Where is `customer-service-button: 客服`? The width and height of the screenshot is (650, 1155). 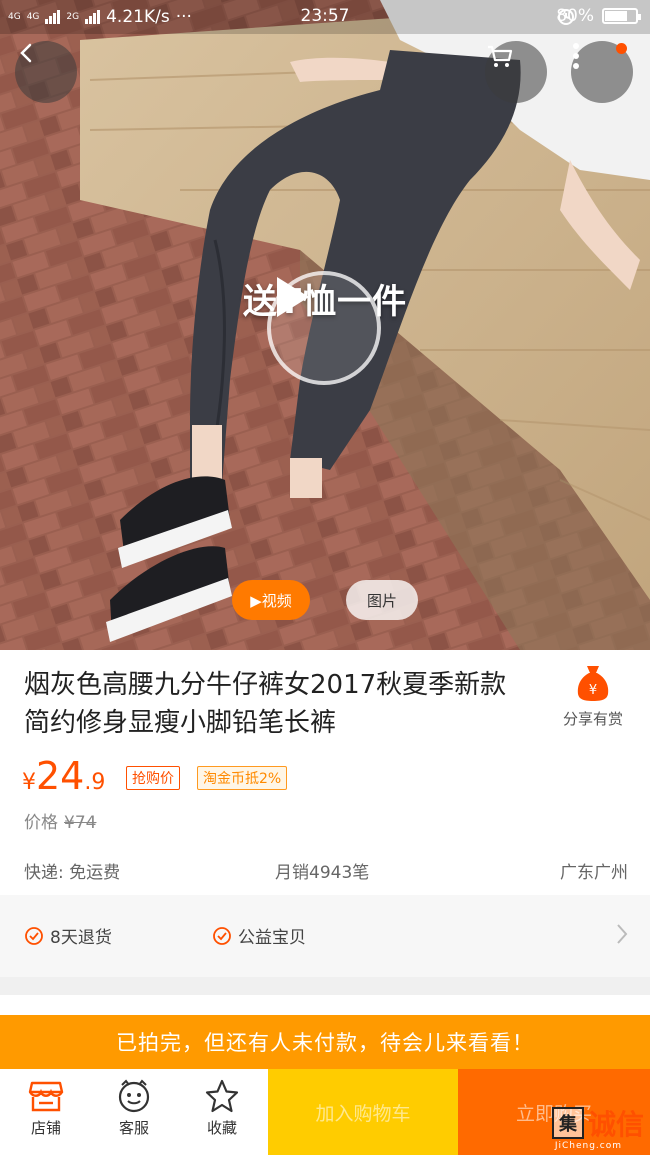 customer-service-button: 客服 is located at coordinates (134, 1112).